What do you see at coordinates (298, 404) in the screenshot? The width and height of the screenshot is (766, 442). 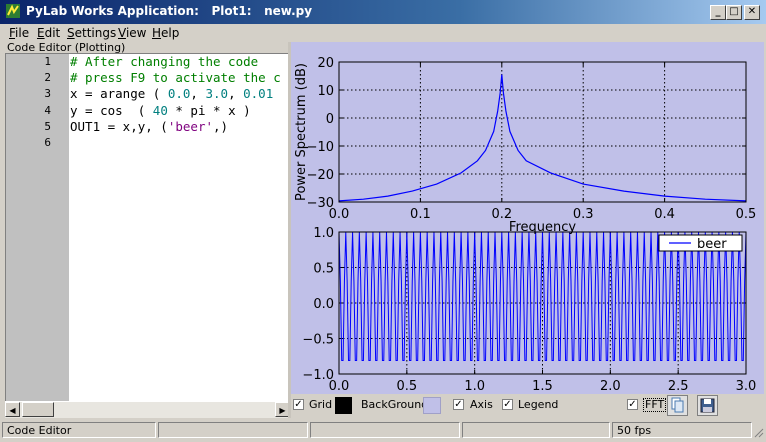 I see `grid-checkbox: ✓` at bounding box center [298, 404].